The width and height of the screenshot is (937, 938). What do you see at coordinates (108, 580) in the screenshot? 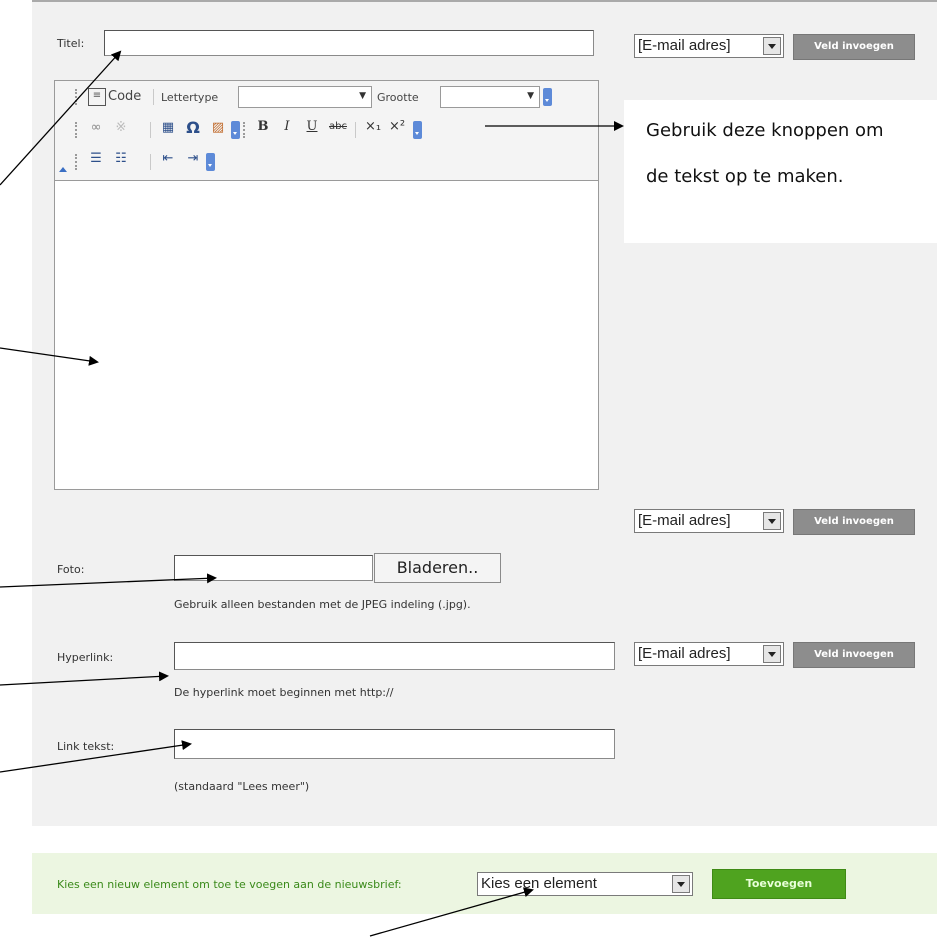
I see `arrow-to-foto` at bounding box center [108, 580].